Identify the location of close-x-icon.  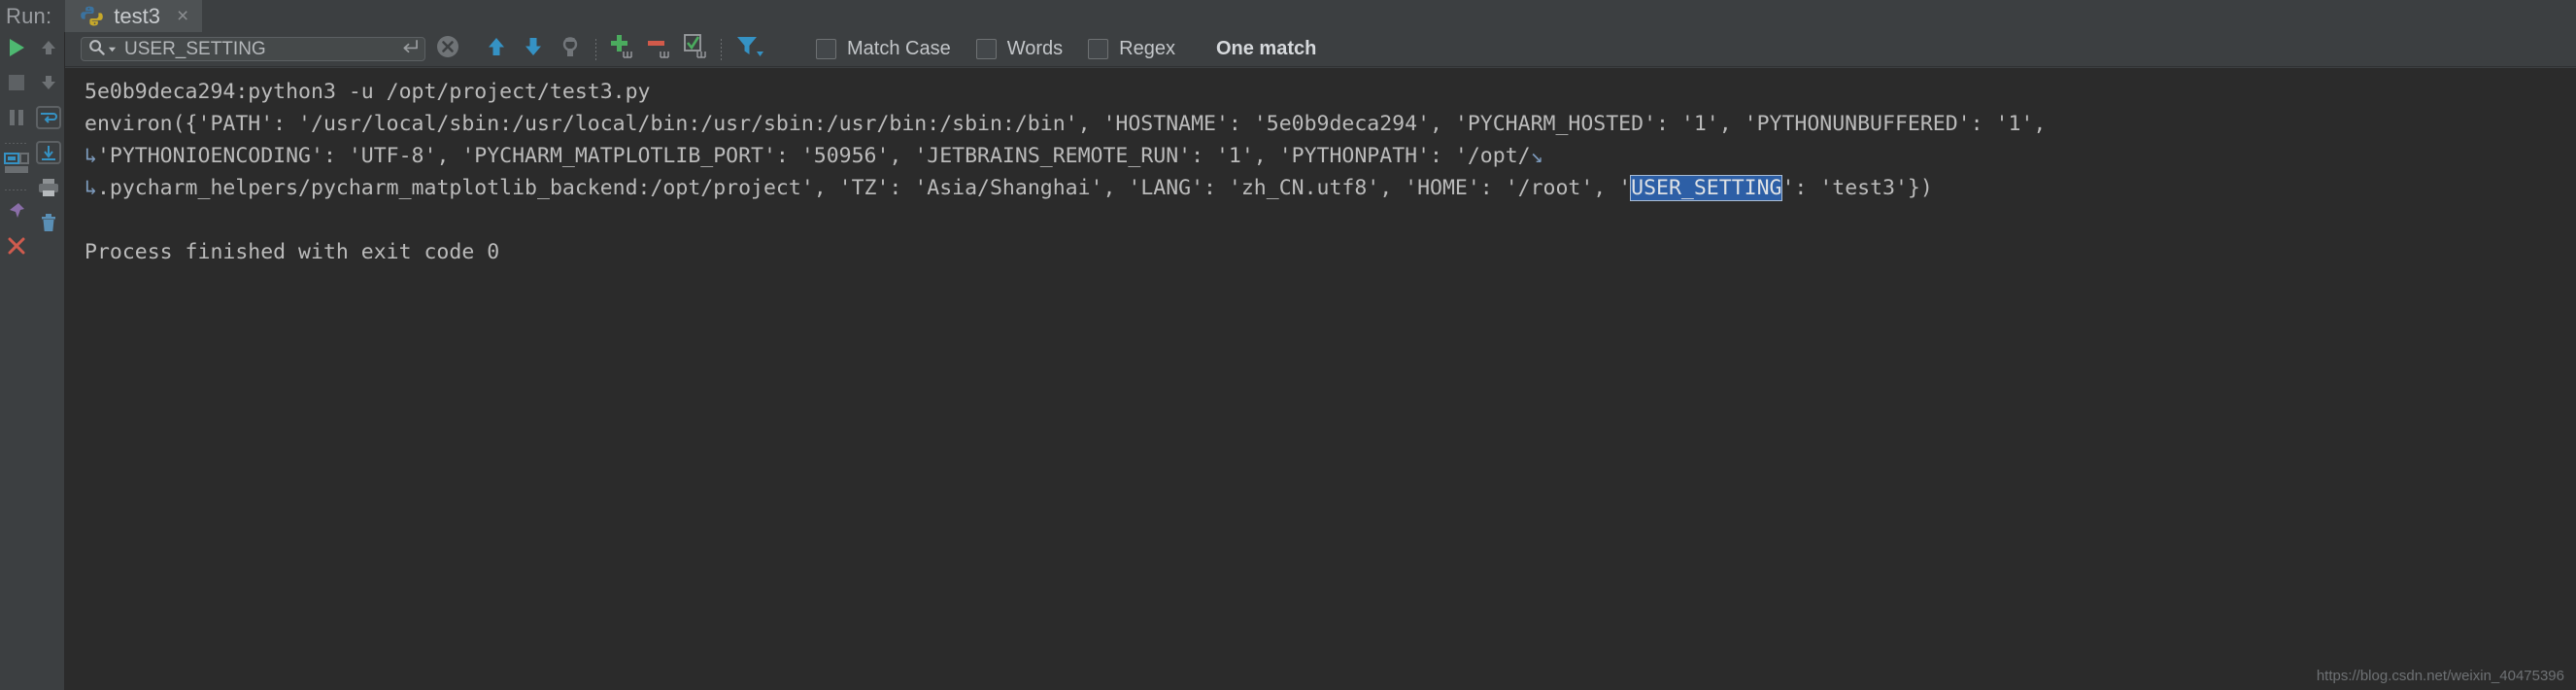
(16, 248).